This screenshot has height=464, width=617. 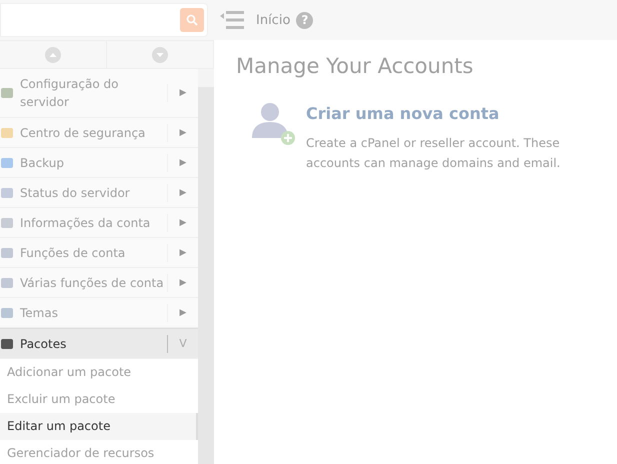 I want to click on submenu-item: Editar um pacote, so click(x=99, y=426).